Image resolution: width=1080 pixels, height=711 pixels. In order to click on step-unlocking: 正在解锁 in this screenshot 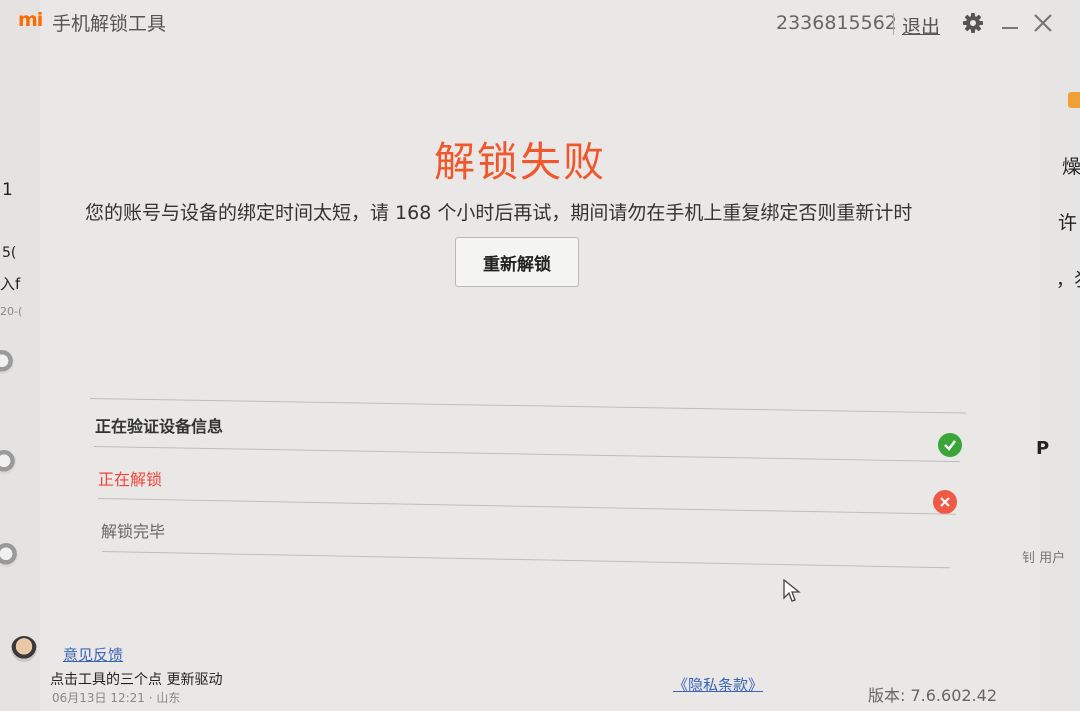, I will do `click(130, 479)`.